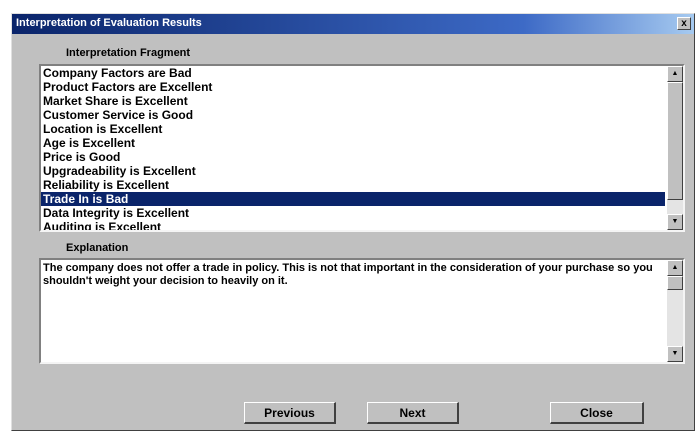 The width and height of the screenshot is (700, 439). Describe the element at coordinates (290, 413) in the screenshot. I see `previous-button: Previous` at that location.